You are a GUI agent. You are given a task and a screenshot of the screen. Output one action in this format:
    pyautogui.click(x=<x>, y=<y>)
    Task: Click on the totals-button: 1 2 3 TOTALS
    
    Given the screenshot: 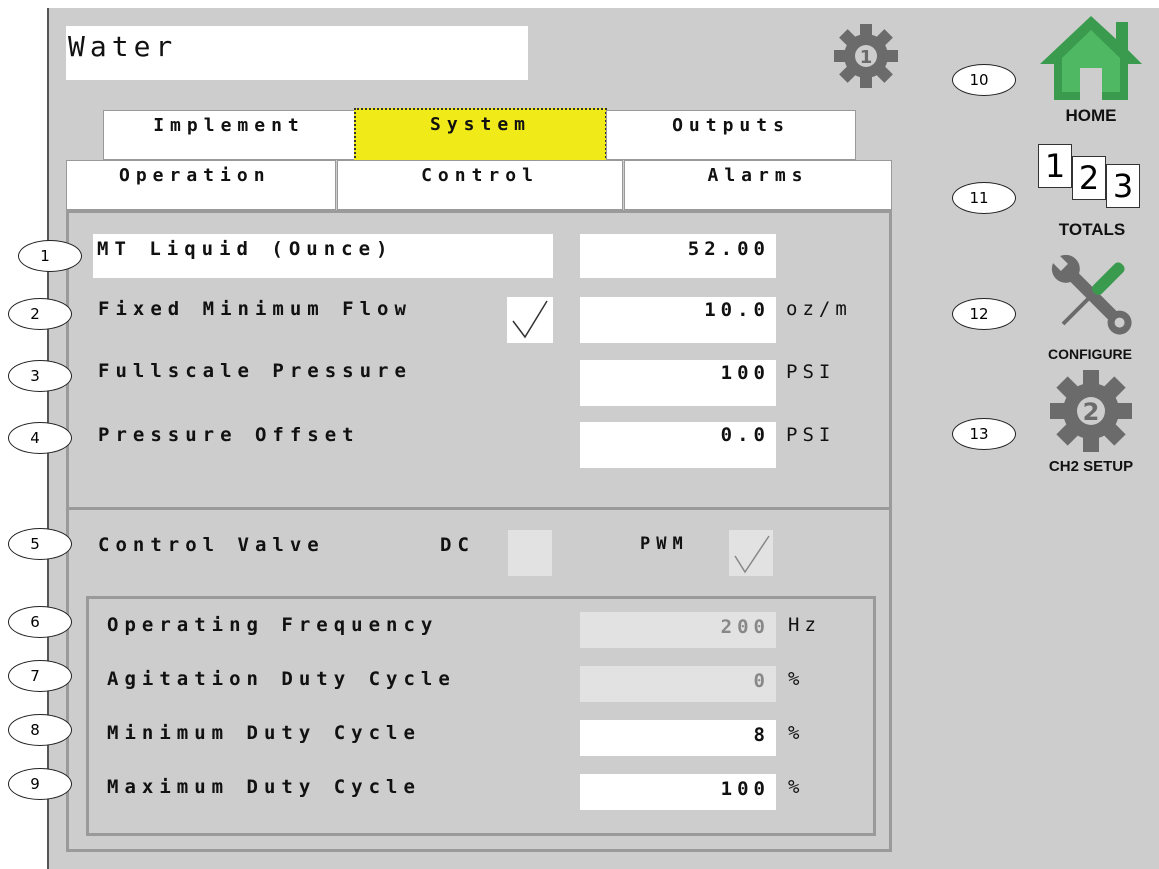 What is the action you would take?
    pyautogui.click(x=1092, y=194)
    